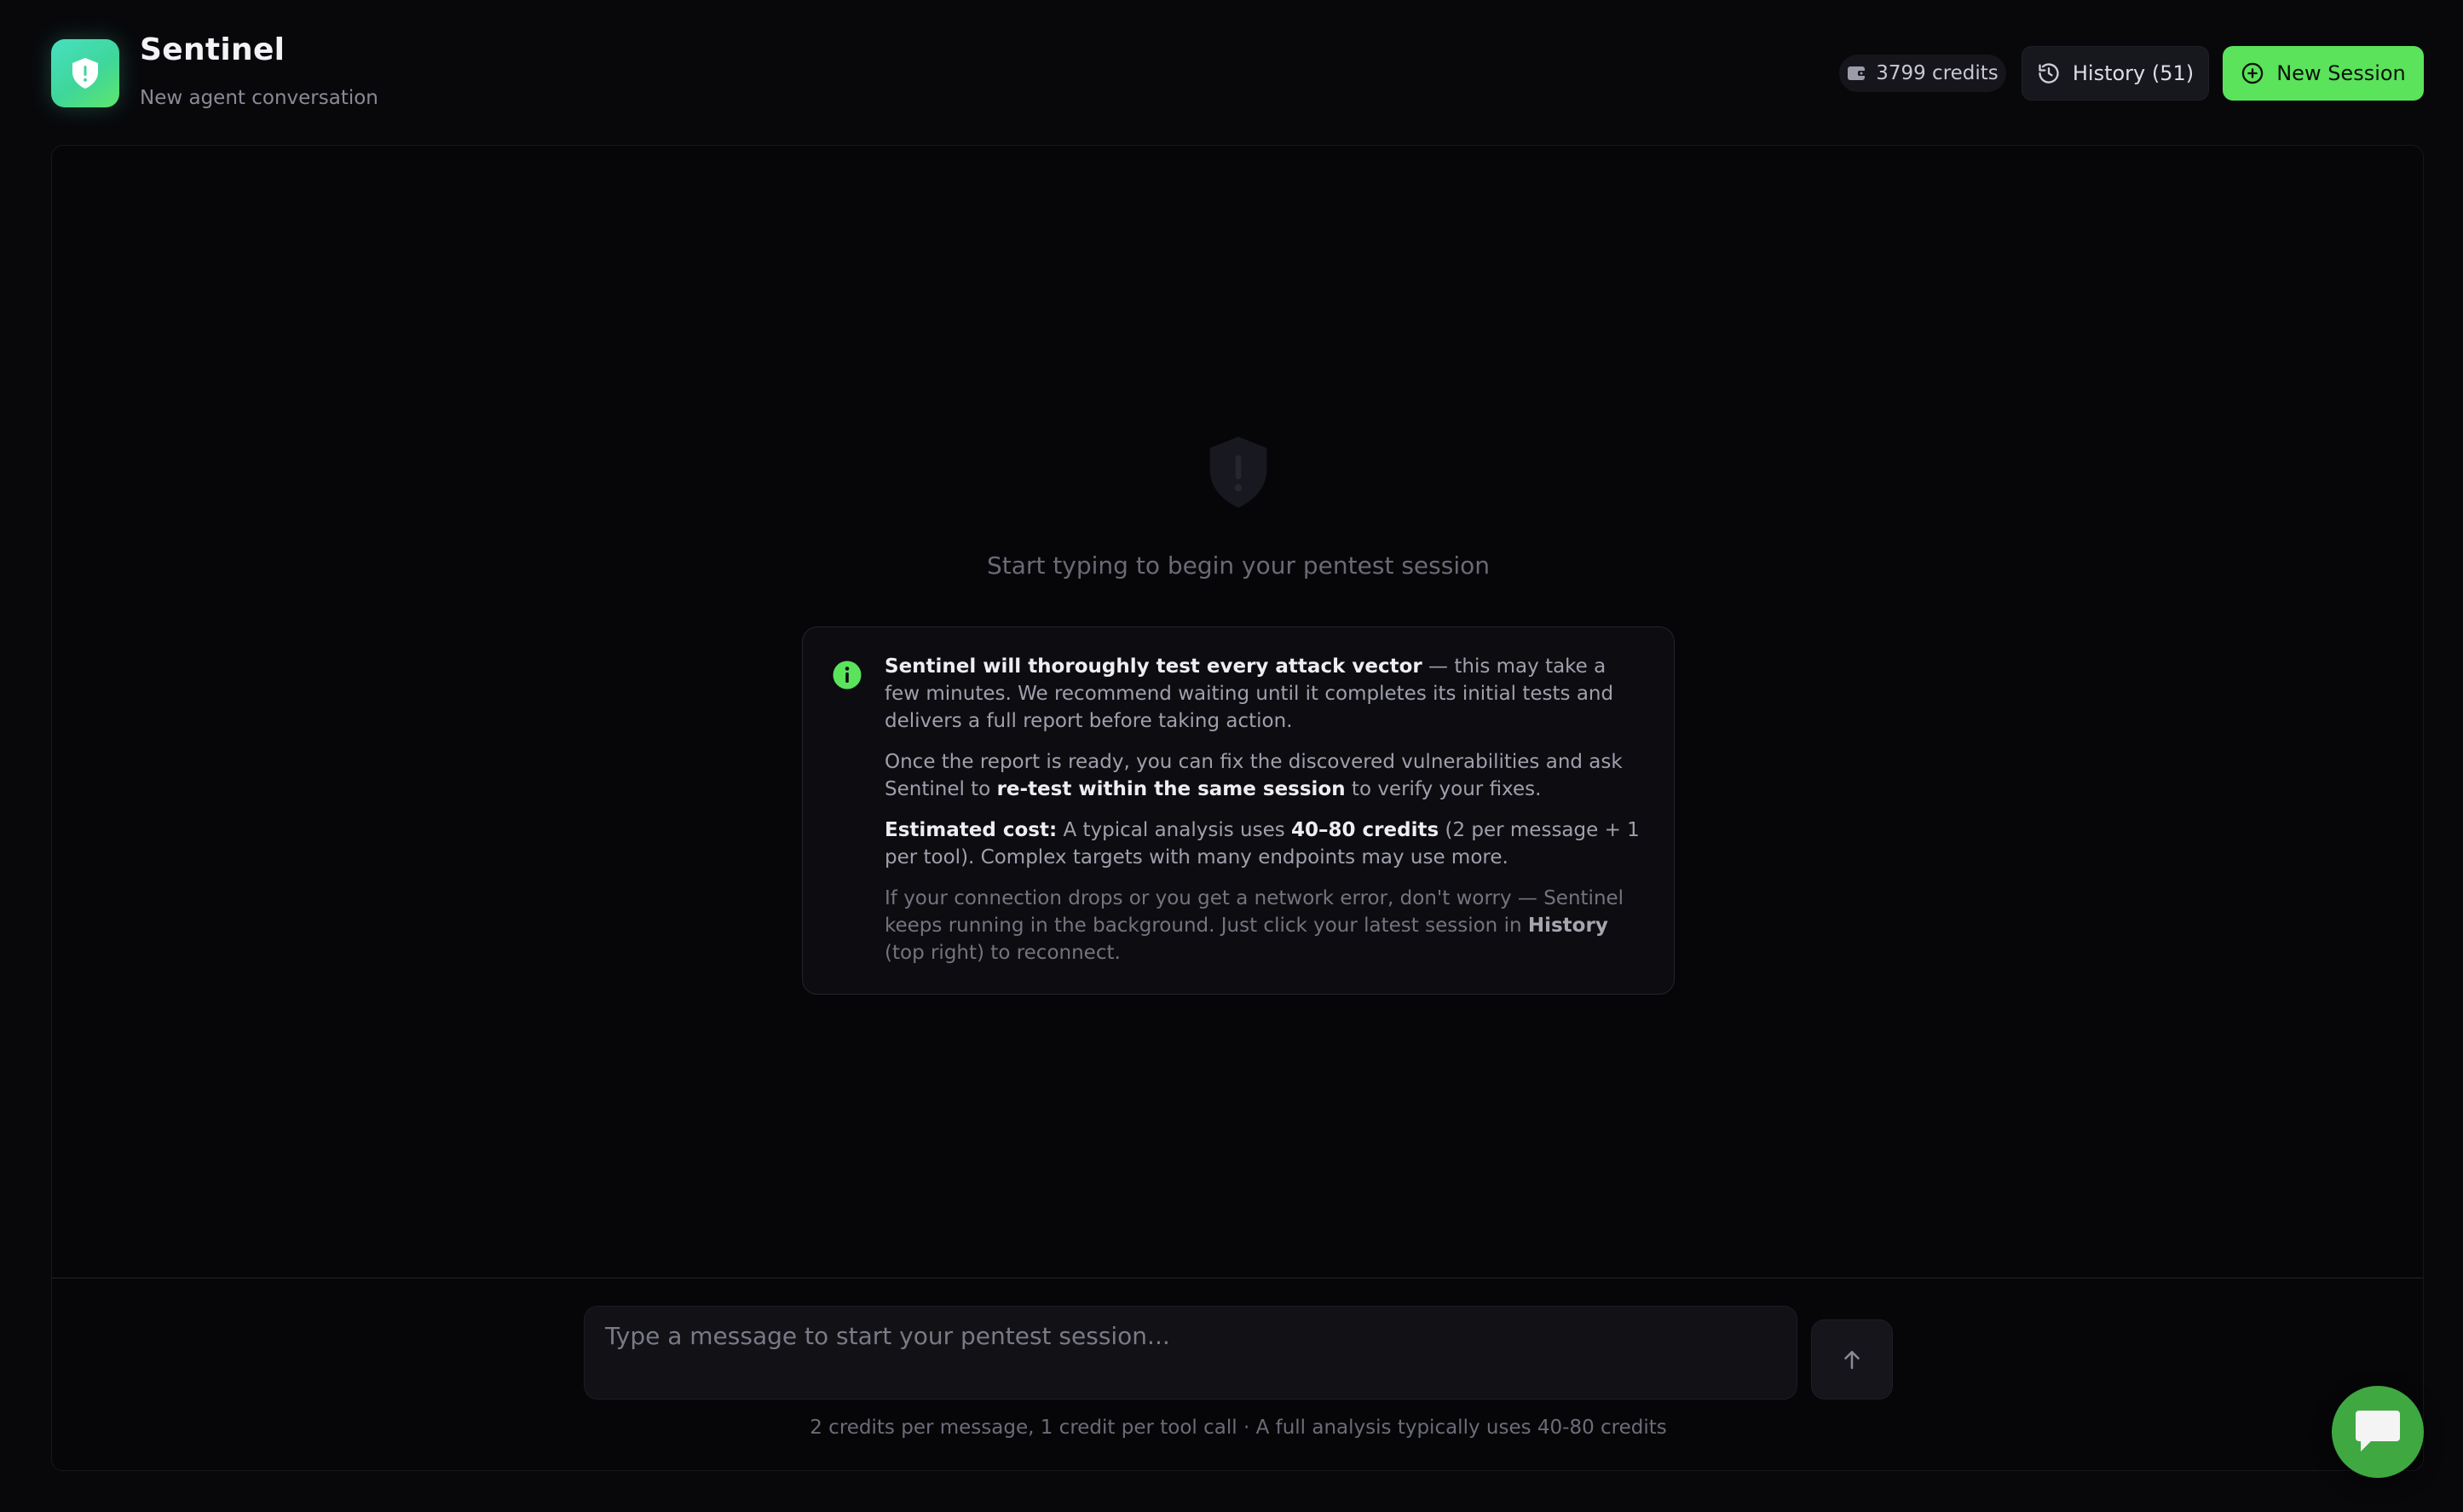  Describe the element at coordinates (2252, 73) in the screenshot. I see `plus-circle-icon` at that location.